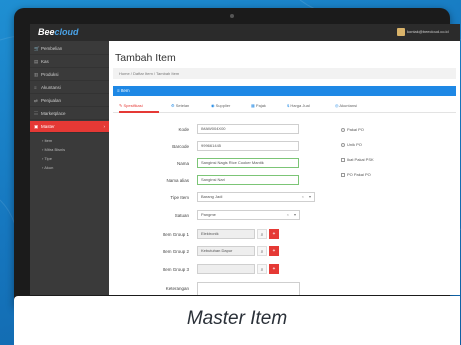 The image size is (461, 345). I want to click on nama-input: Sanginsi Nagis Rice Cooker Mantik, so click(248, 163).